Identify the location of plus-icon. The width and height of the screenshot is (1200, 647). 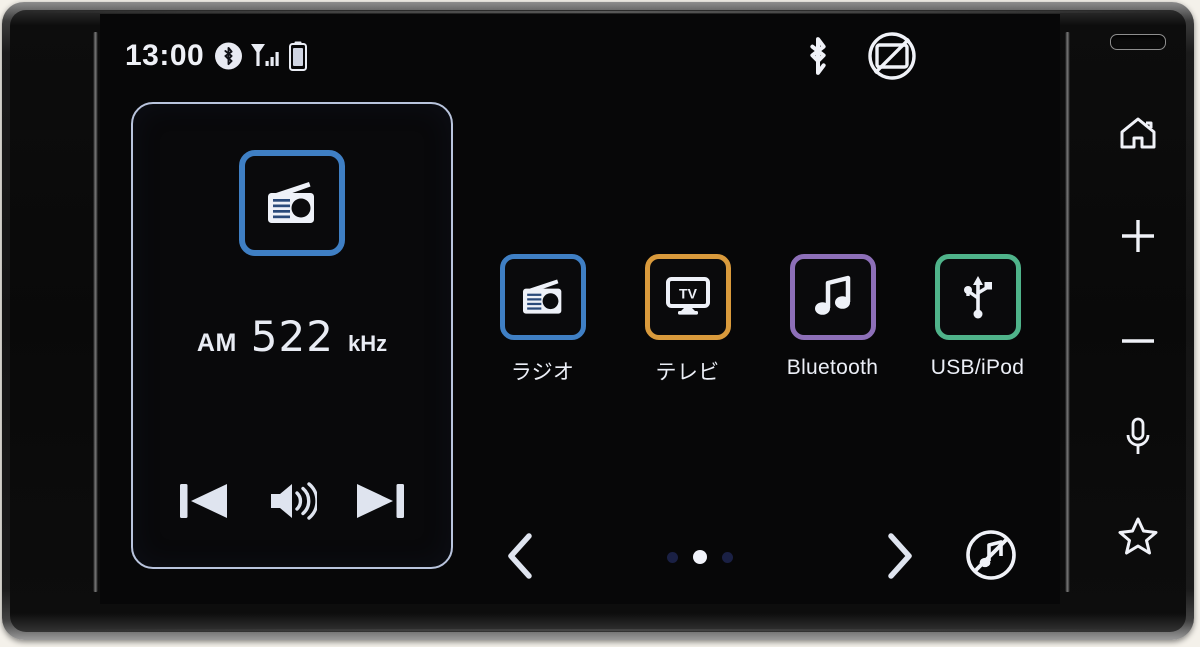
(1138, 236).